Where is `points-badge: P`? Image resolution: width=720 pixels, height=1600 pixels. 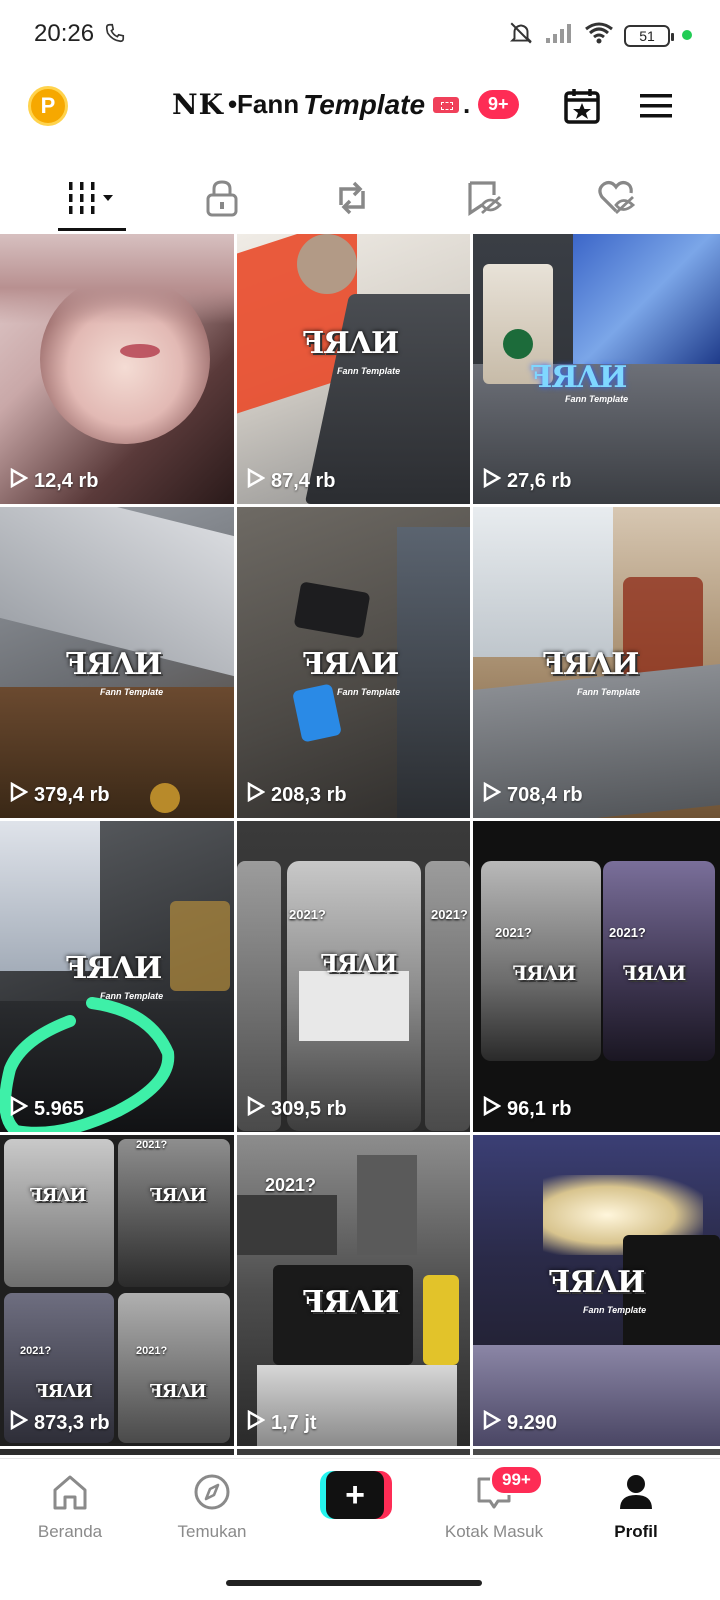 points-badge: P is located at coordinates (48, 106).